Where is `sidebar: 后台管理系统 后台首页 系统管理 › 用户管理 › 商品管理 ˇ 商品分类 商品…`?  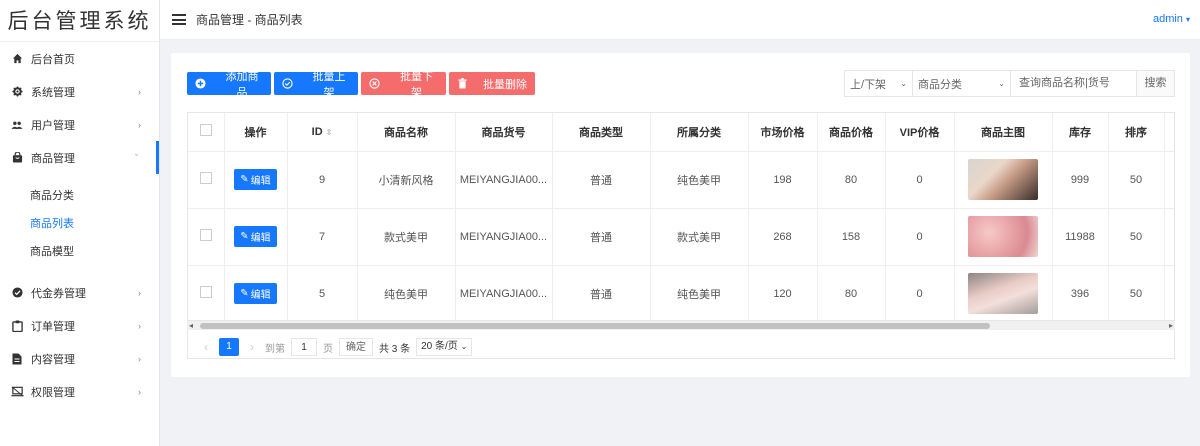 sidebar: 后台管理系统 后台首页 系统管理 › 用户管理 › 商品管理 ˇ 商品分类 商品… is located at coordinates (80, 223).